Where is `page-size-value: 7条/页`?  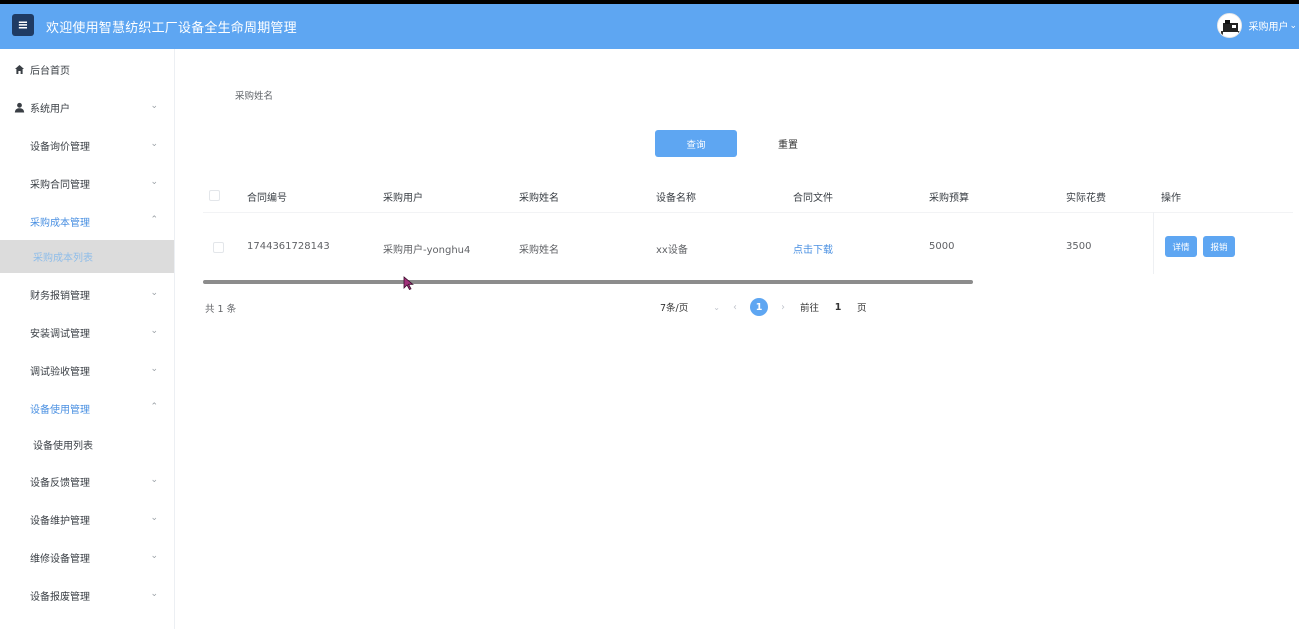 page-size-value: 7条/页 is located at coordinates (674, 308).